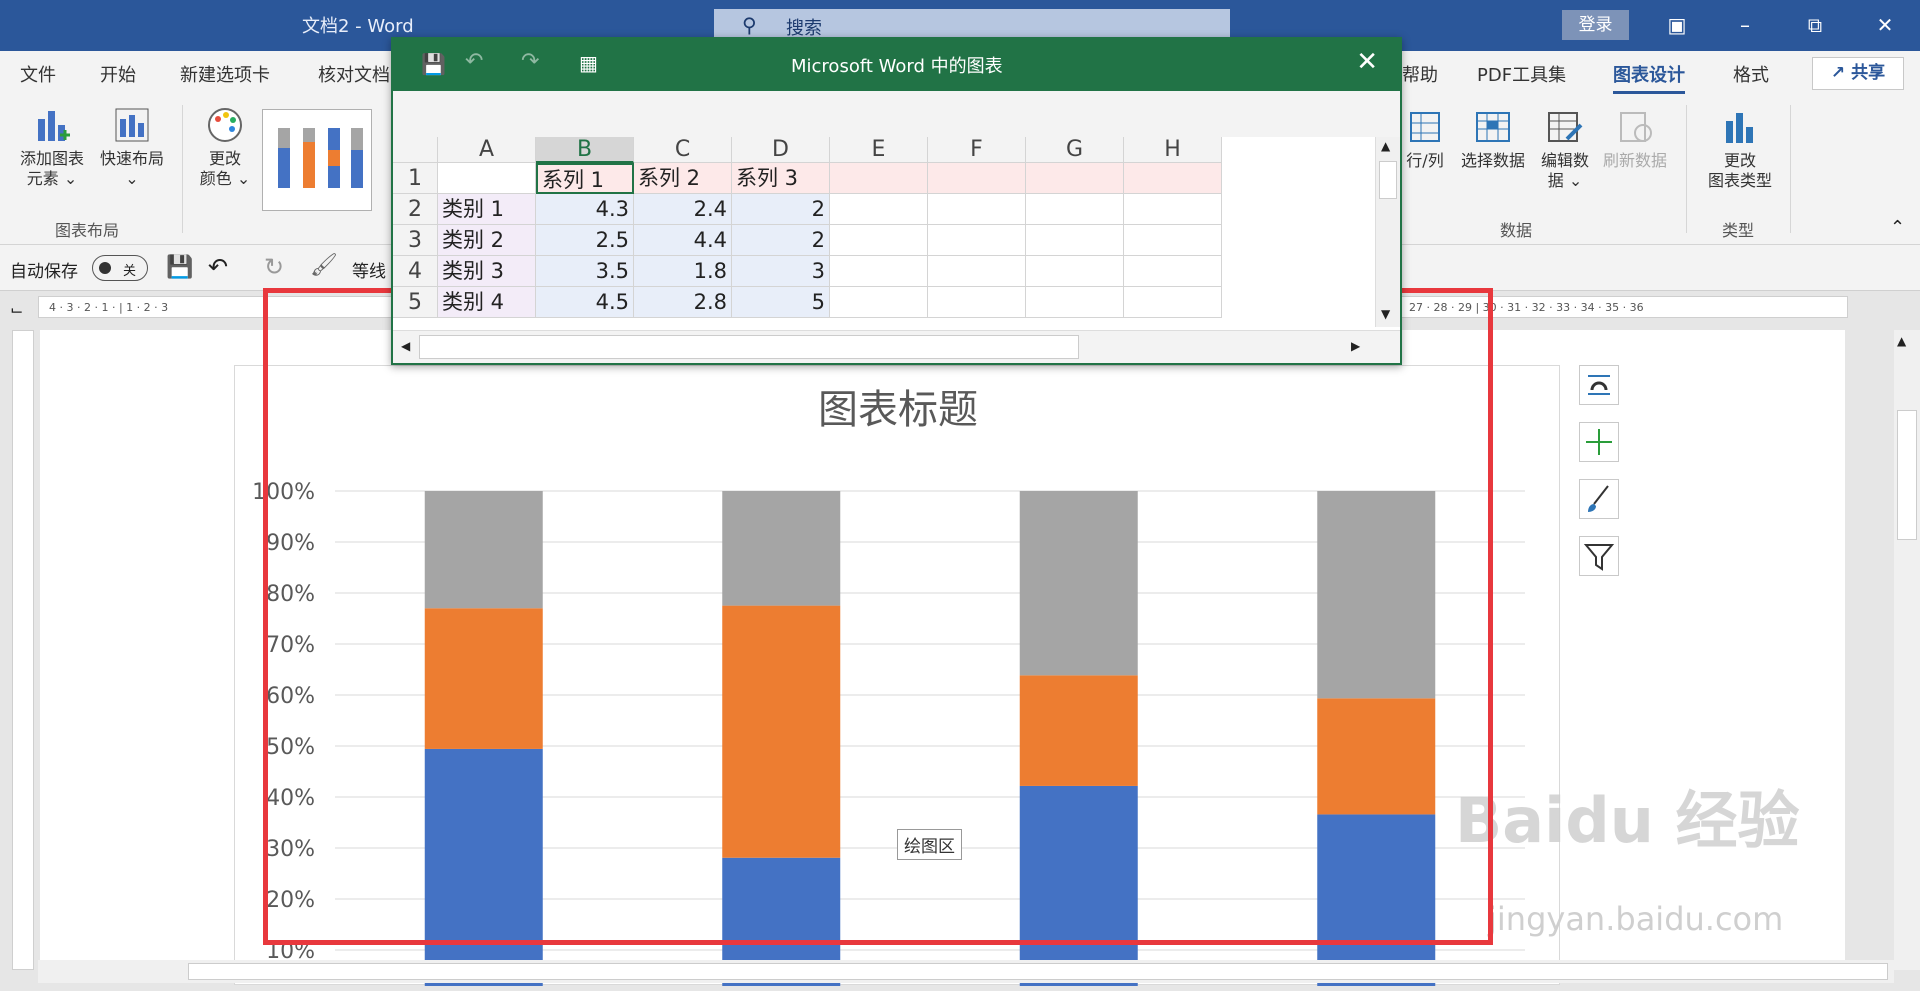 Image resolution: width=1920 pixels, height=991 pixels. Describe the element at coordinates (324, 265) in the screenshot. I see `format-painter-icon: 🖌` at that location.